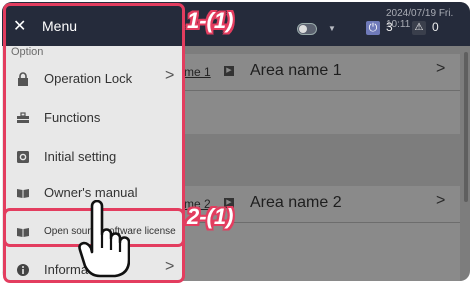 Image resolution: width=472 pixels, height=283 pixels. What do you see at coordinates (296, 202) in the screenshot?
I see `area-name: Area name 2` at bounding box center [296, 202].